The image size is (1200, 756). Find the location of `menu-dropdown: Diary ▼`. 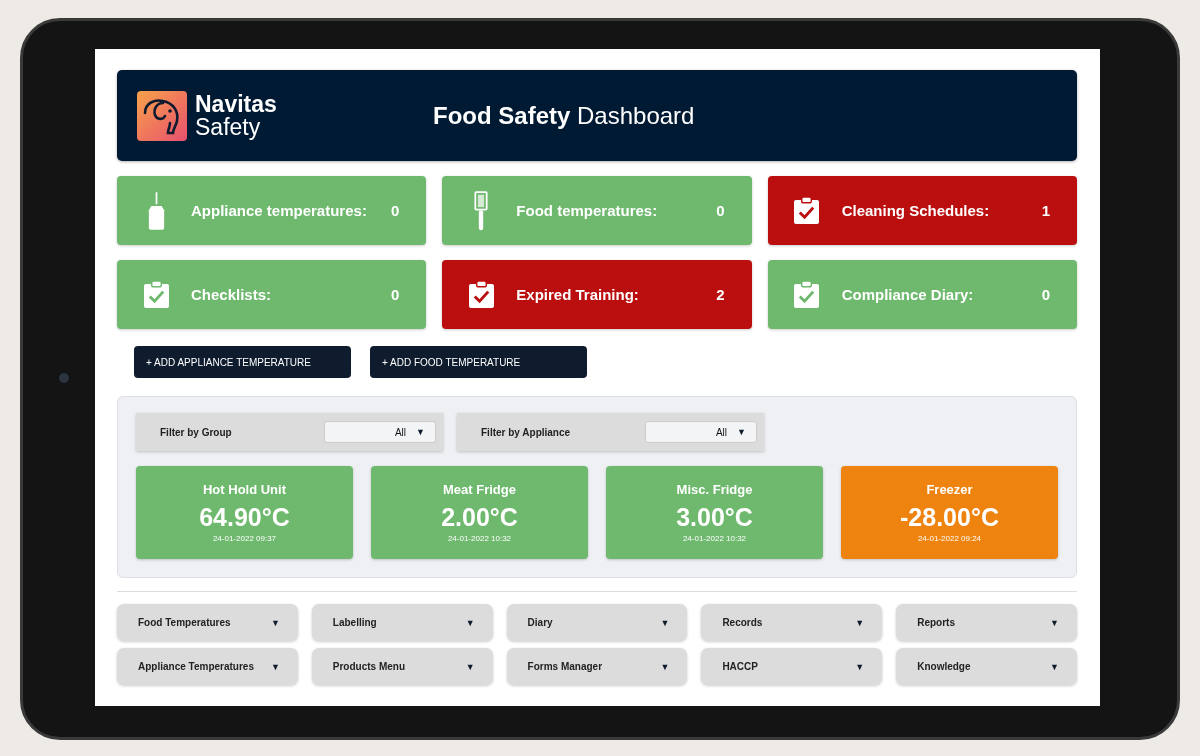

menu-dropdown: Diary ▼ is located at coordinates (597, 622).